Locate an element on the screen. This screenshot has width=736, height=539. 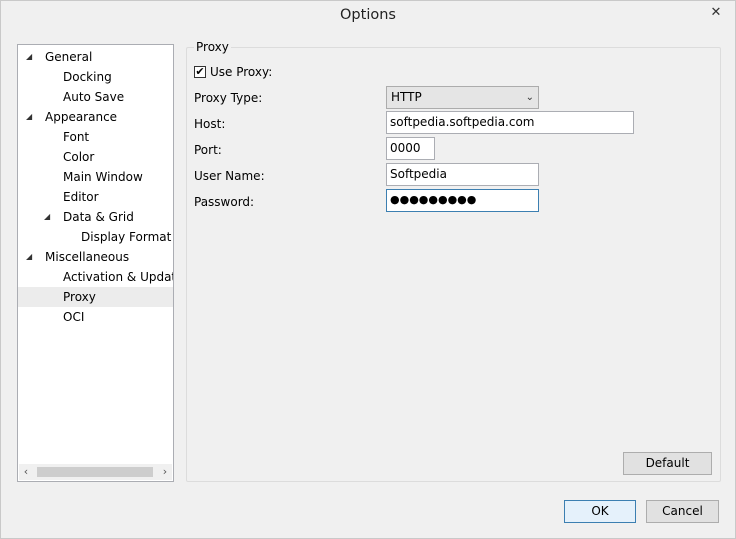
chevron-down-icon: ⌄ is located at coordinates (529, 97).